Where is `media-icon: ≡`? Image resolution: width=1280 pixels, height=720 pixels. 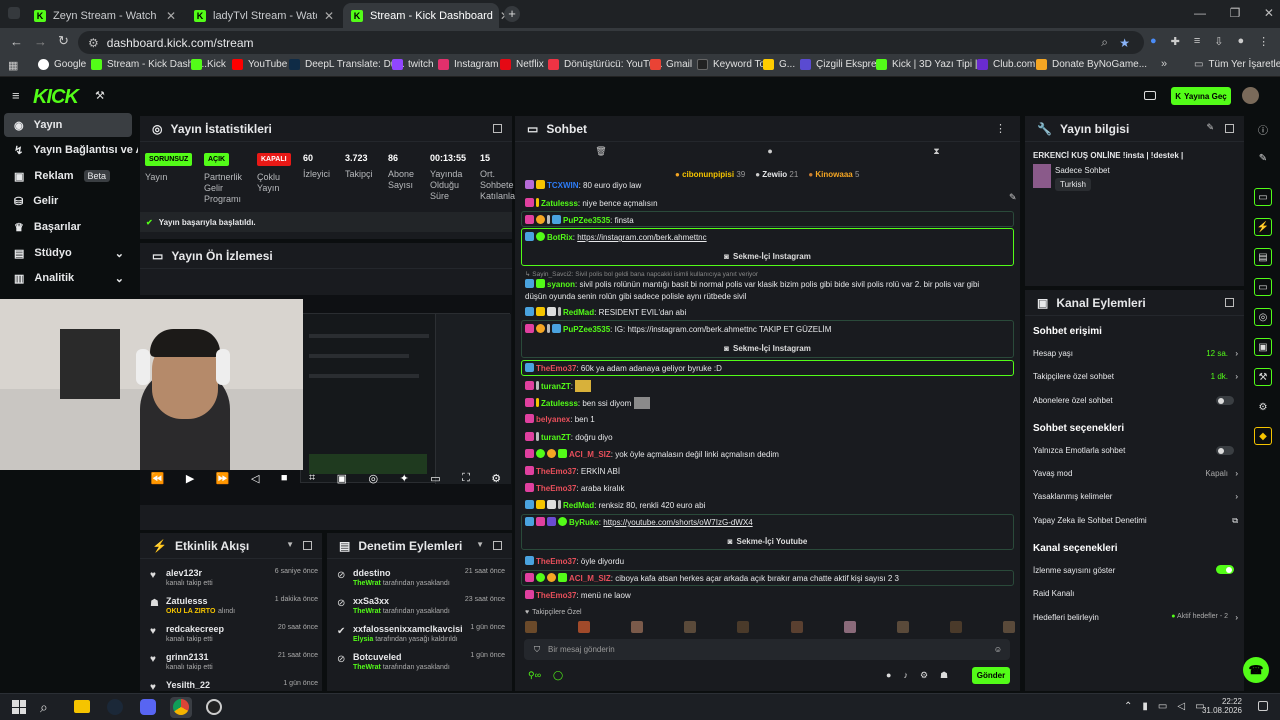 media-icon: ≡ is located at coordinates (1197, 41).